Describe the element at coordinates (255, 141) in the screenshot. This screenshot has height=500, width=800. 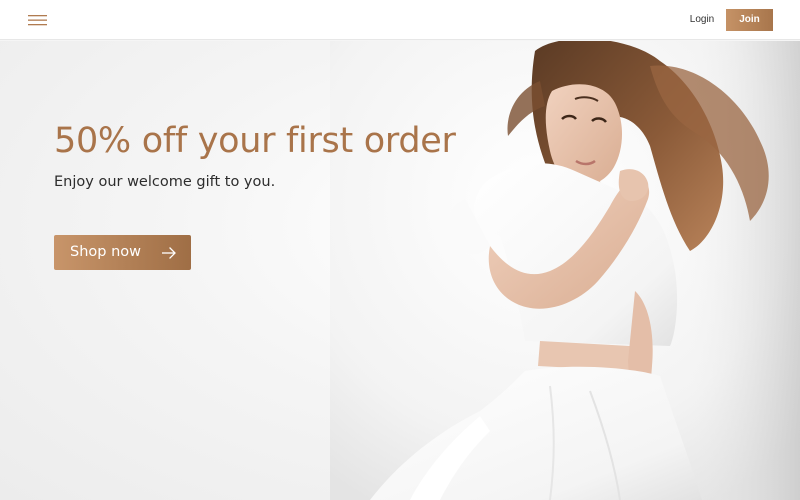
I see `hero-title: 50% off your first order` at that location.